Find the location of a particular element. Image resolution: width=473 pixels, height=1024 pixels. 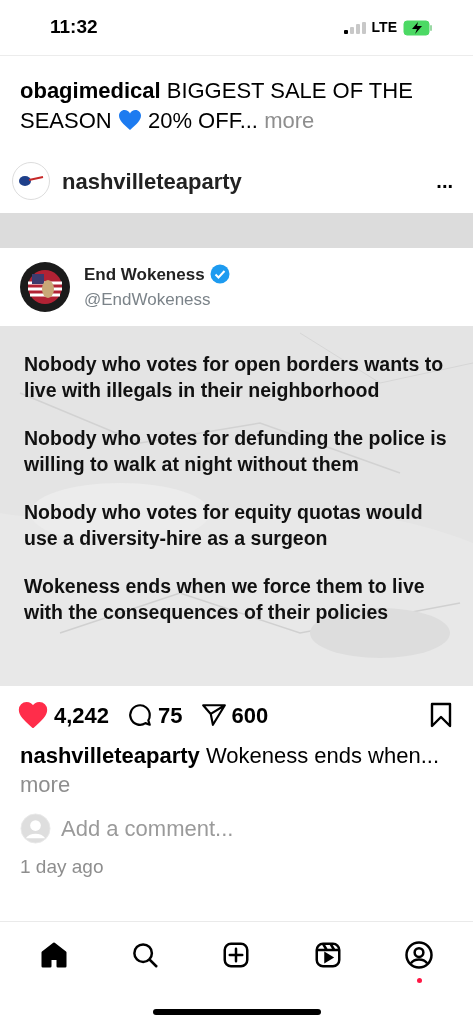

share-count: 600 is located at coordinates (250, 715).